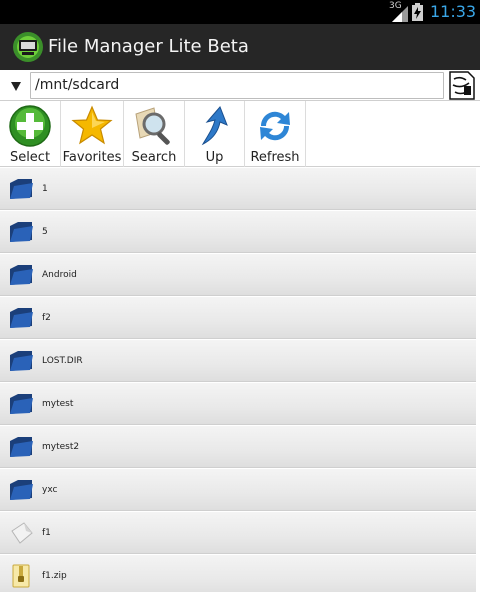  I want to click on path-input: /mnt/sdcard, so click(237, 85).